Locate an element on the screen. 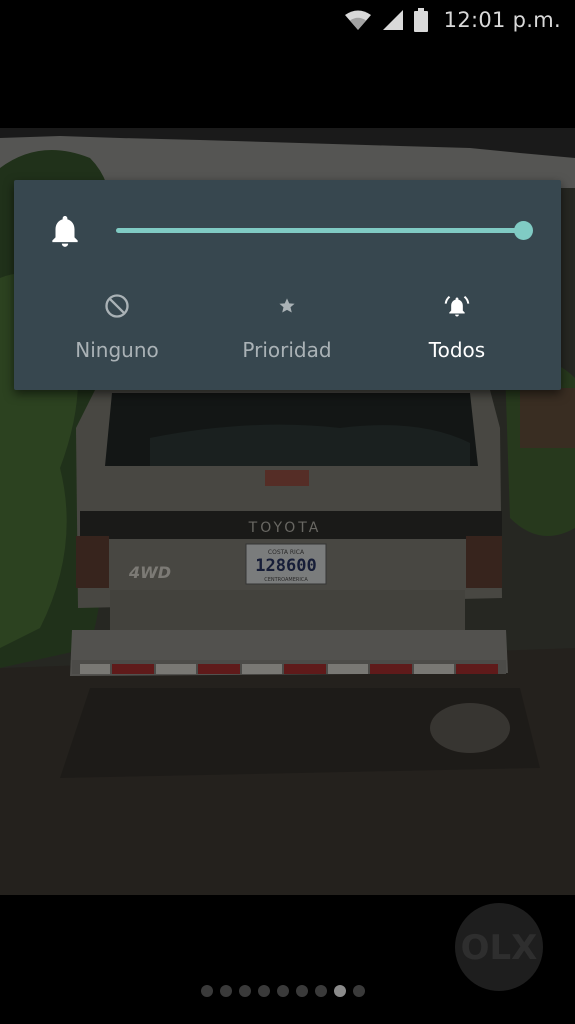 The width and height of the screenshot is (575, 1024). mode-priority-label: Prioridad is located at coordinates (287, 350).